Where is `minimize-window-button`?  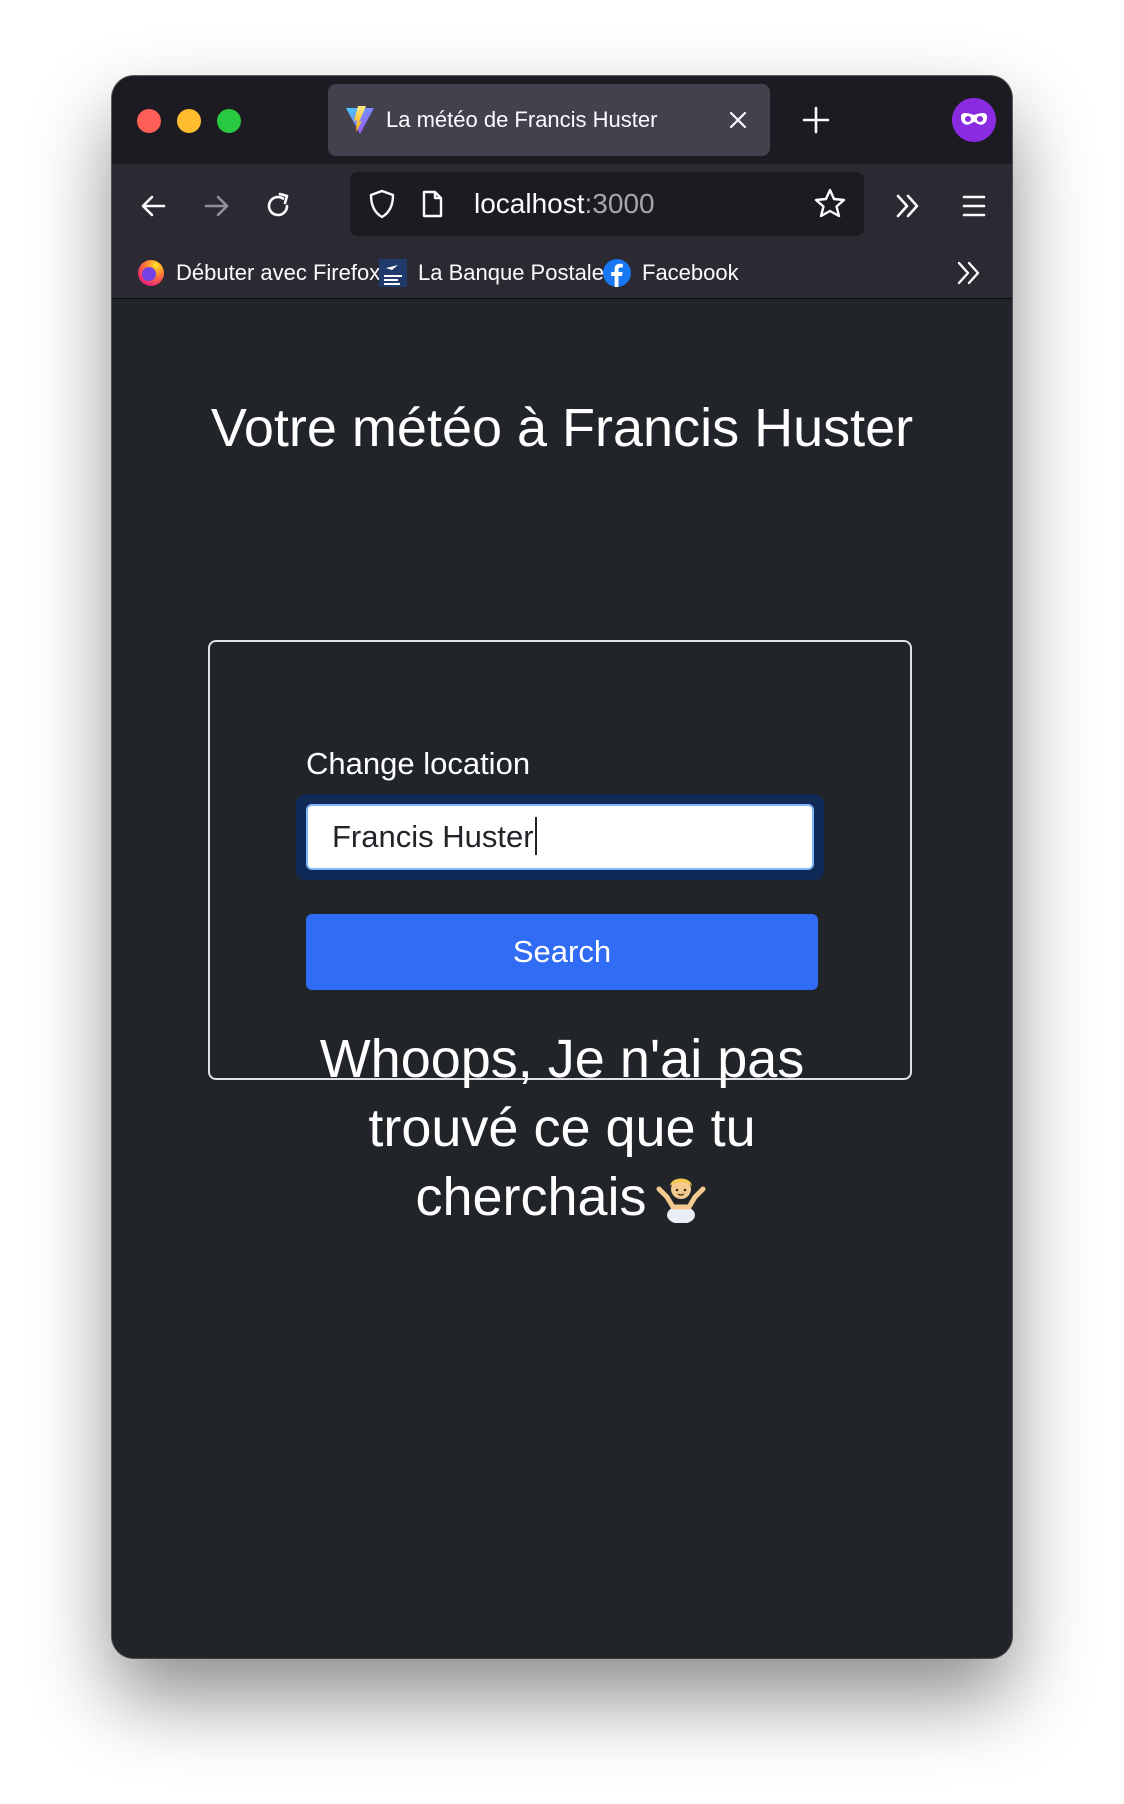
minimize-window-button is located at coordinates (189, 121).